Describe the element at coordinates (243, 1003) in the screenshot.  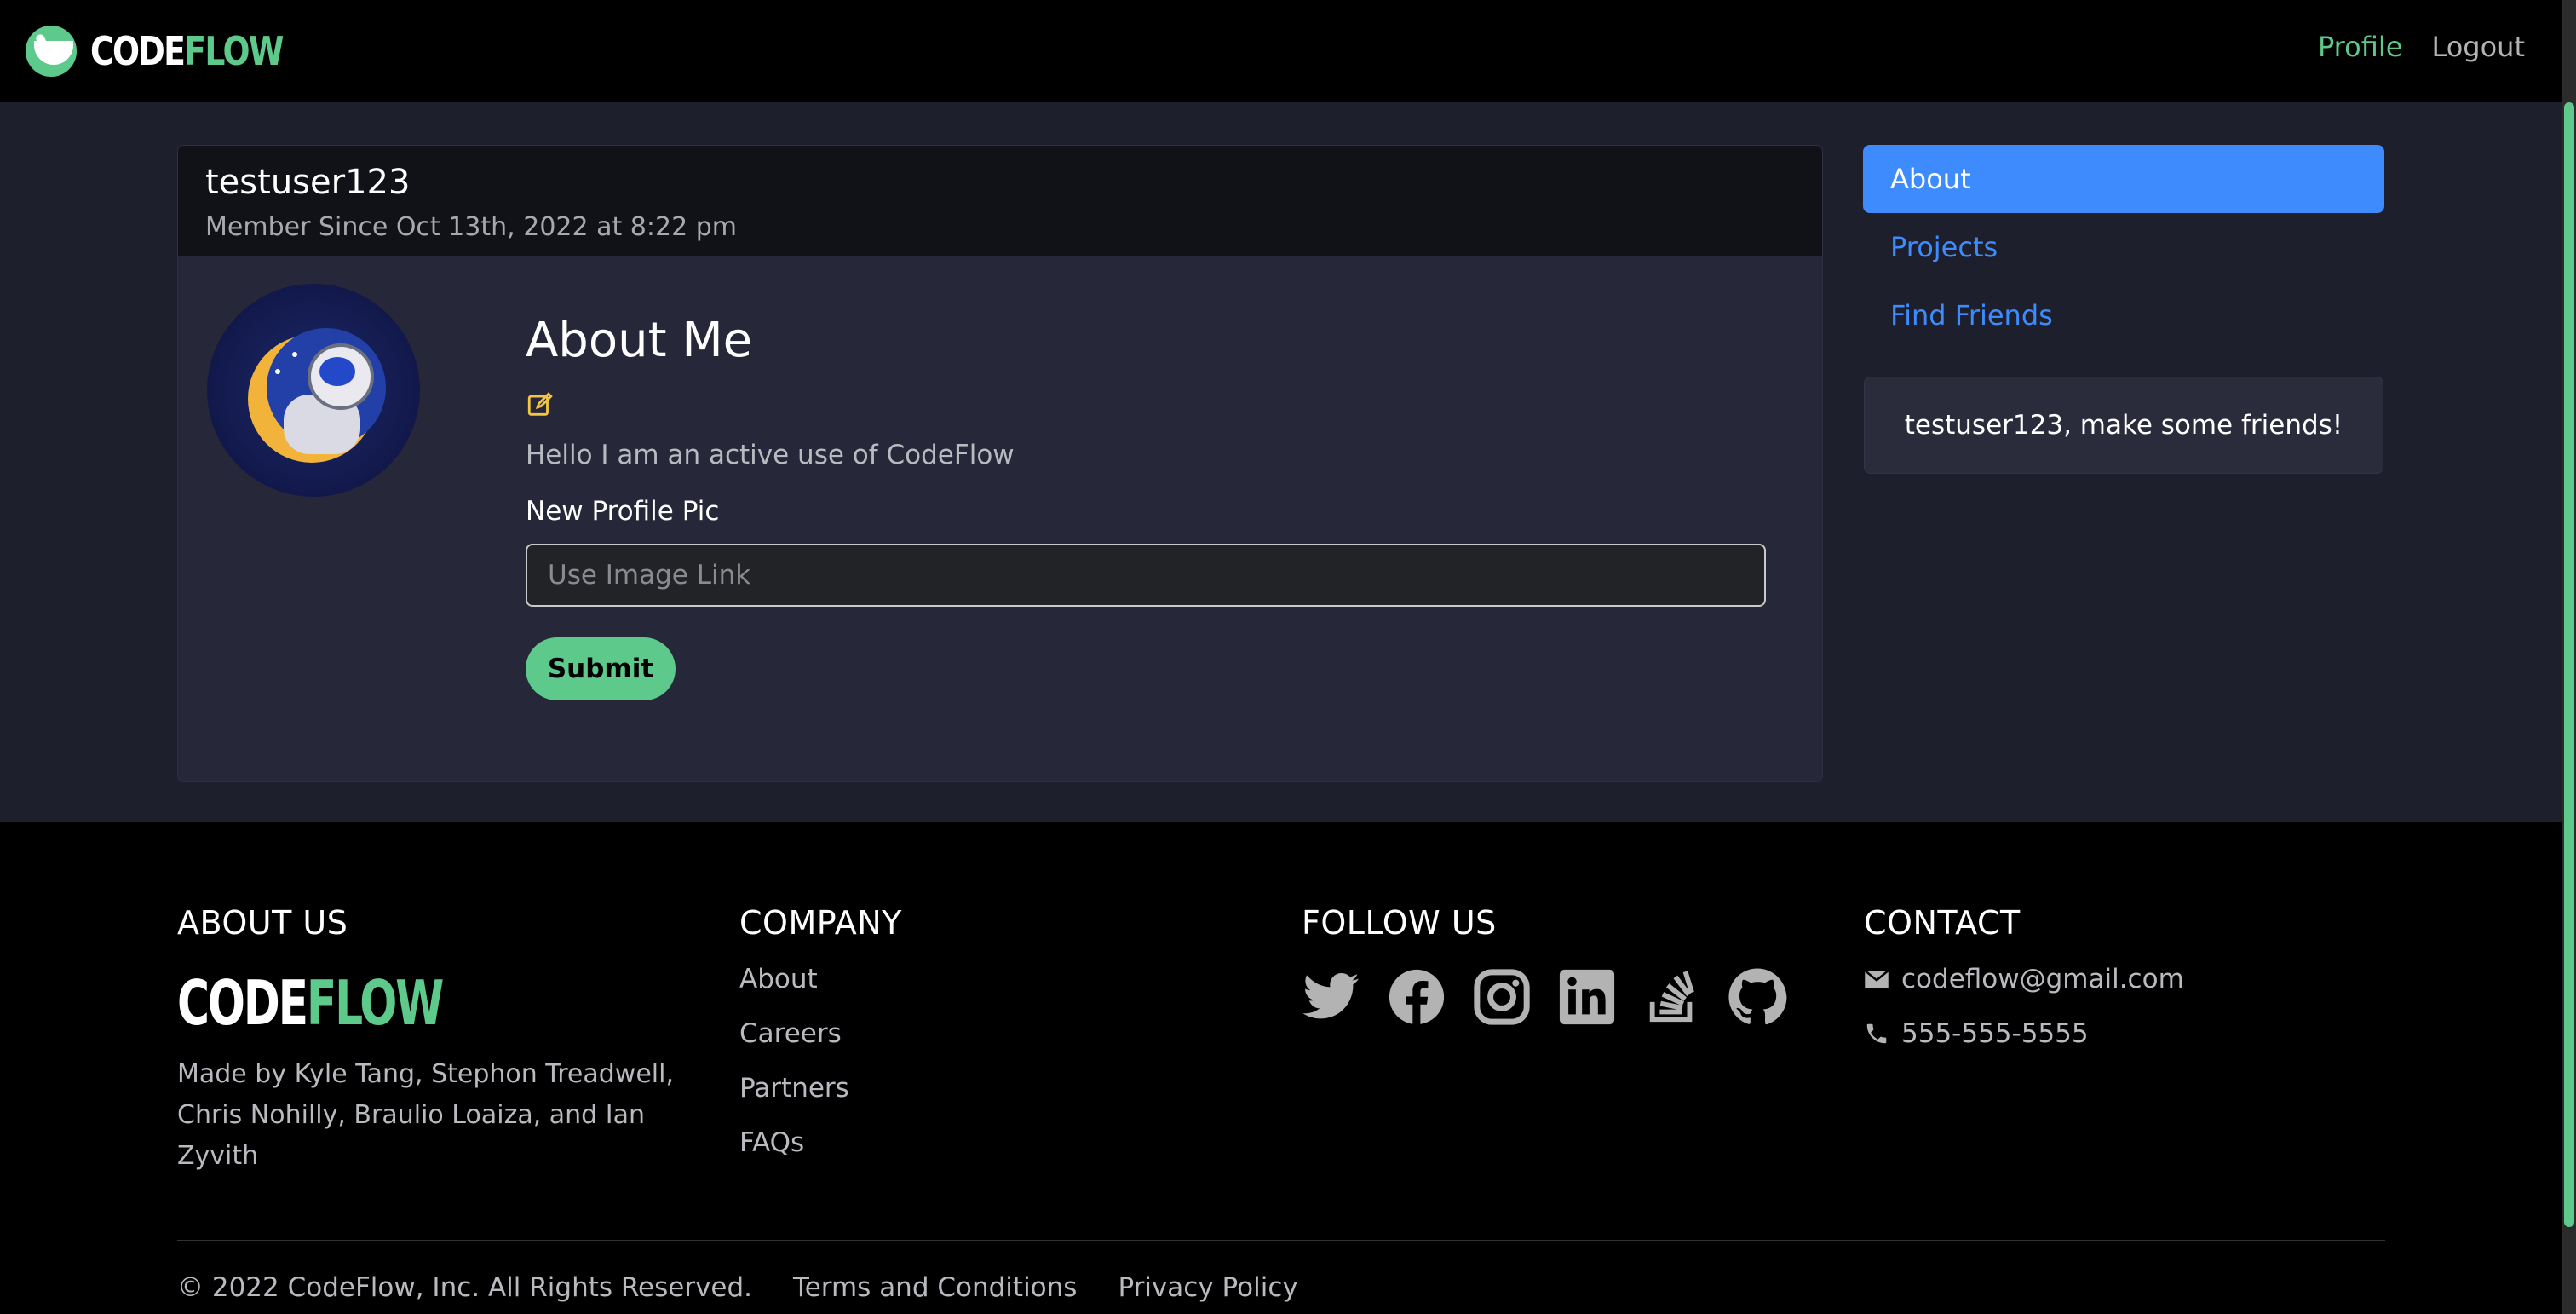
I see `footer-wordmark-code: CODE` at that location.